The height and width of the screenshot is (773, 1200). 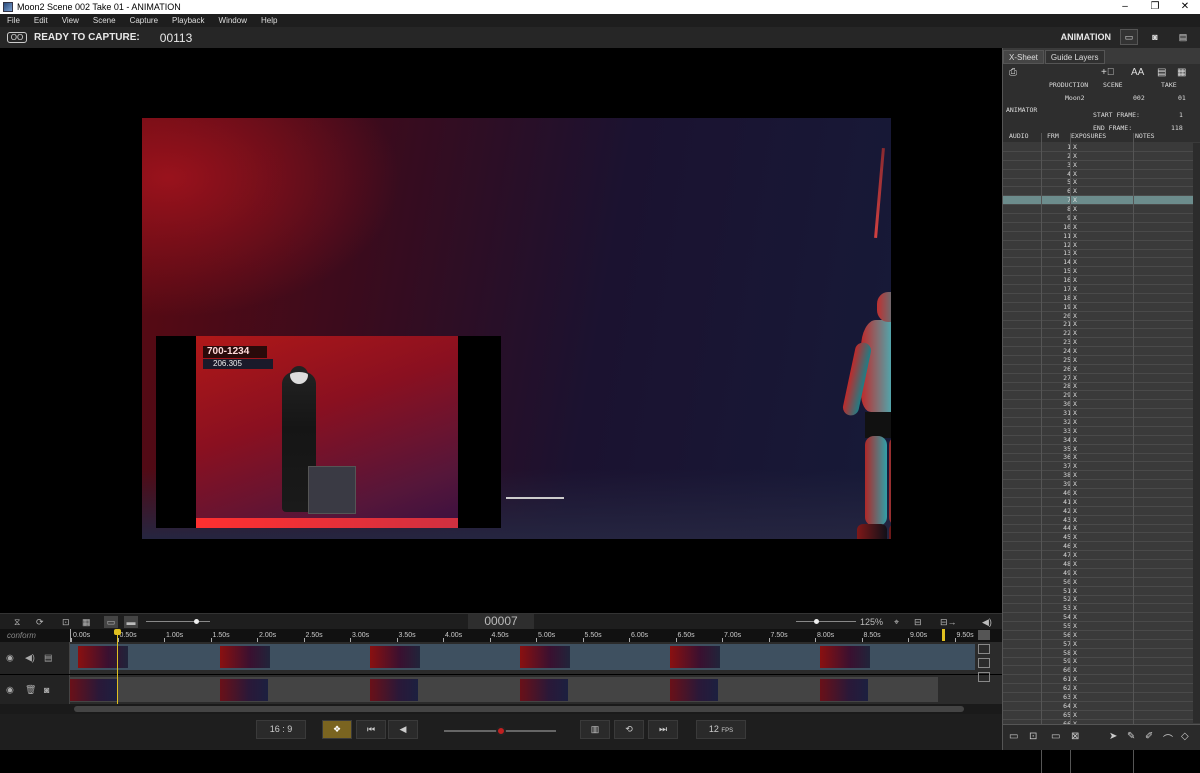 I want to click on play-reverse-icon: ◀, so click(x=403, y=729).